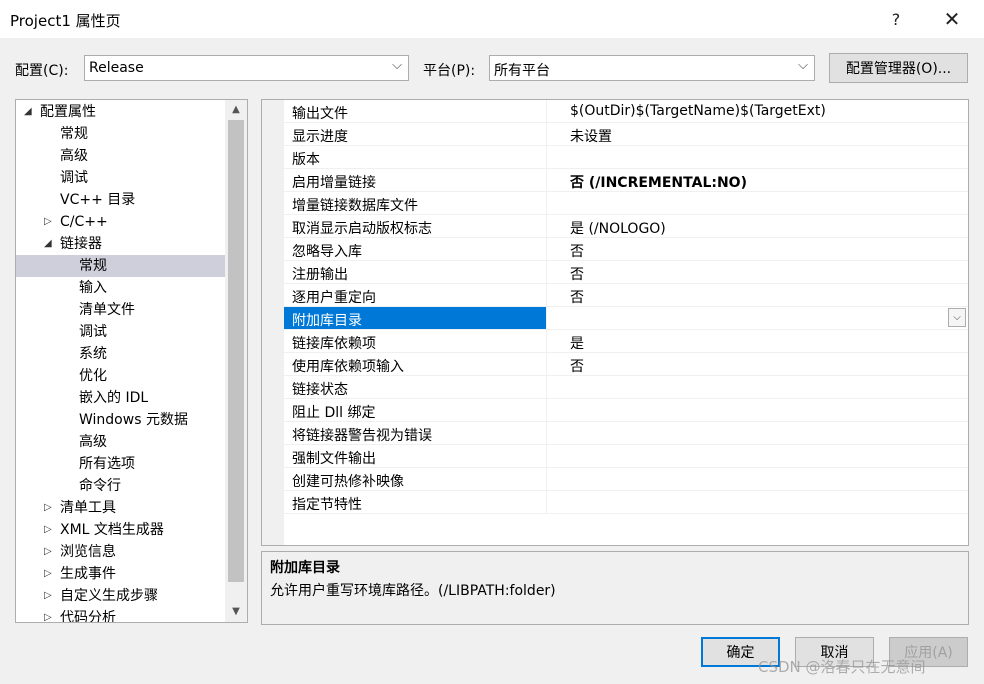  What do you see at coordinates (120, 222) in the screenshot?
I see `tree-item: ▷ C/C++` at bounding box center [120, 222].